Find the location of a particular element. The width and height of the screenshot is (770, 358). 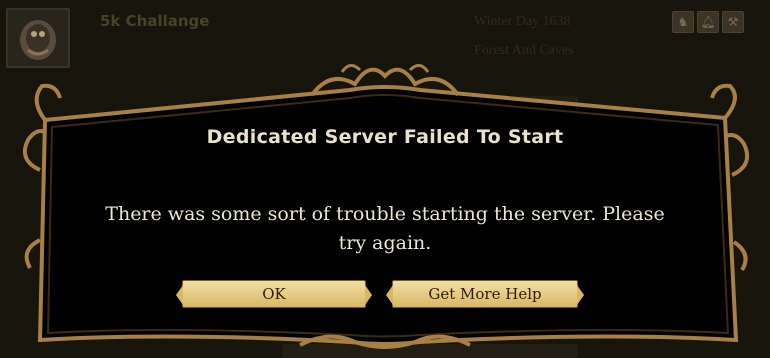

dialog-title: Dedicated Server Failed To Start is located at coordinates (385, 137).